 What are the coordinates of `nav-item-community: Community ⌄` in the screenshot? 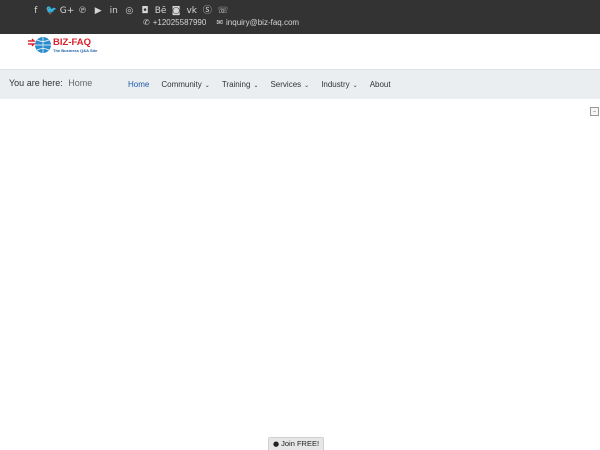 It's located at (185, 84).